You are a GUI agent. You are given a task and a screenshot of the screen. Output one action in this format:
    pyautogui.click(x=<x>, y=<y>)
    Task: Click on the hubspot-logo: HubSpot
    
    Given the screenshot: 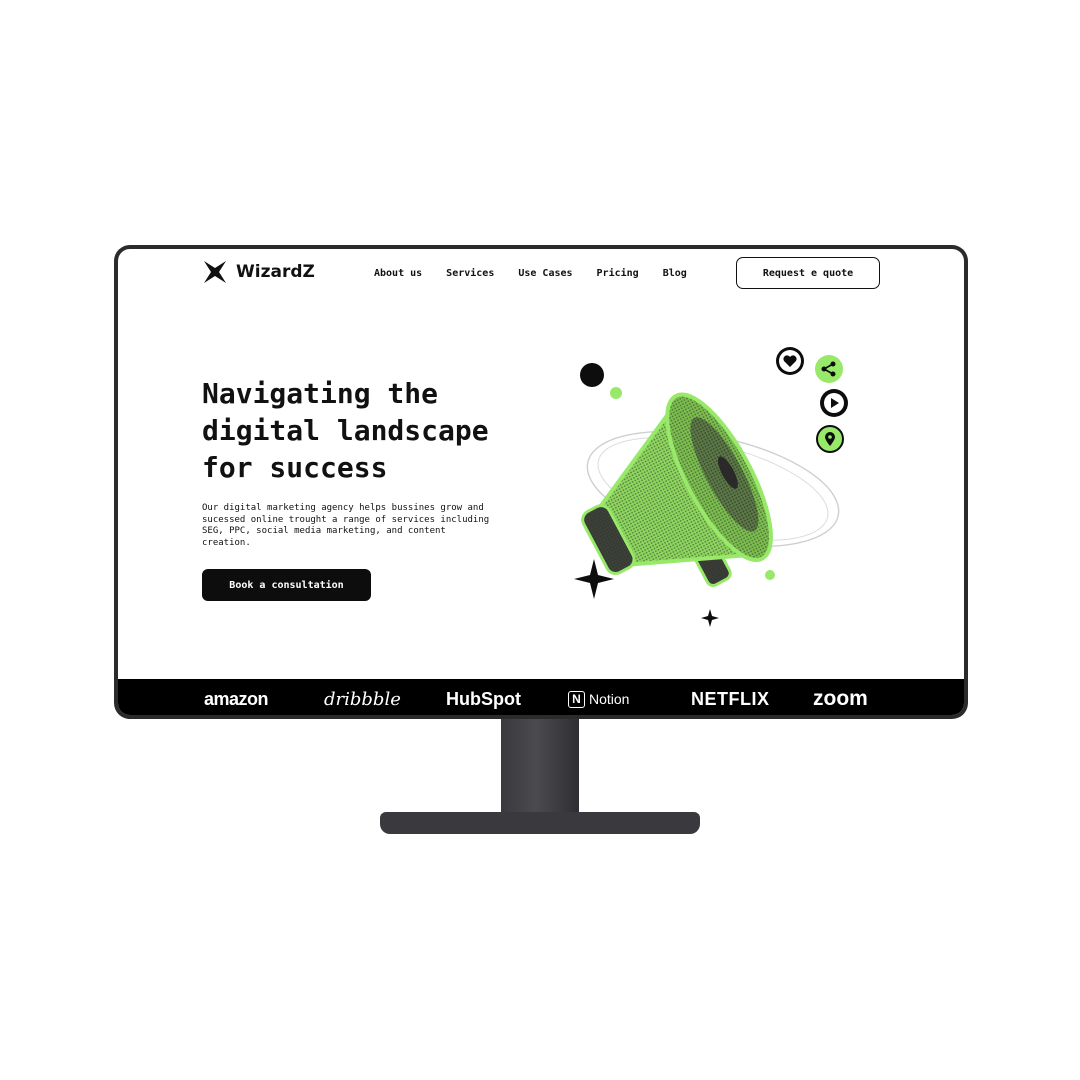 What is the action you would take?
    pyautogui.click(x=483, y=698)
    